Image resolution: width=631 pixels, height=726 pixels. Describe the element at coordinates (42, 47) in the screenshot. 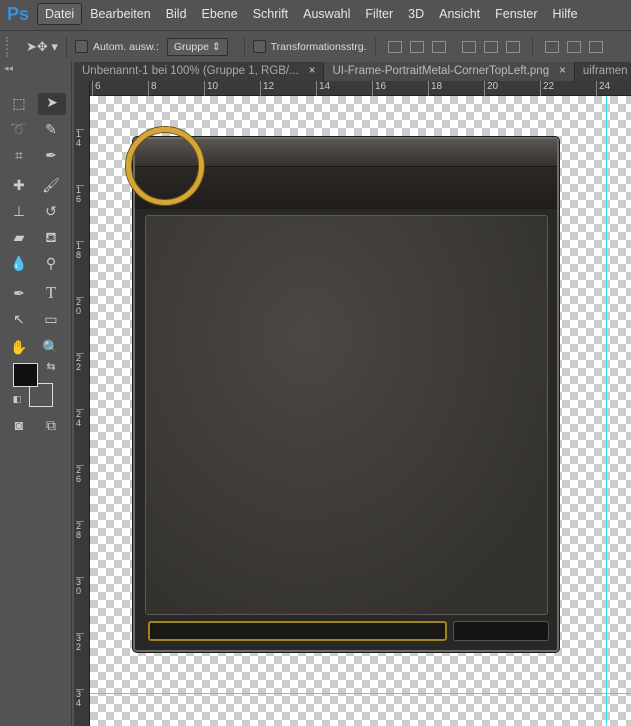

I see `move-tool-preset-icon: ➤✥ ▾` at that location.